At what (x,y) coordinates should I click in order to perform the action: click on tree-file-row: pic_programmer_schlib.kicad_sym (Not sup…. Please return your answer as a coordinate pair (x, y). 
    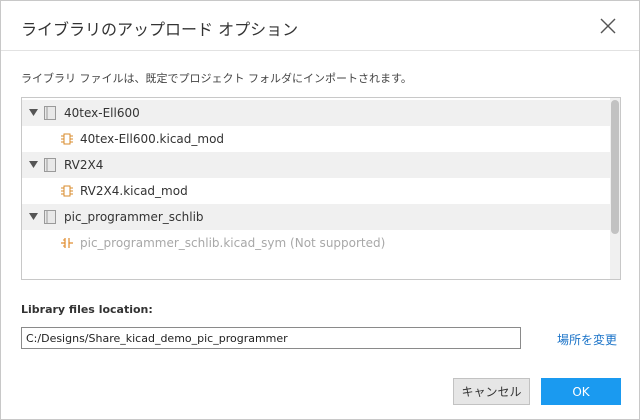
    Looking at the image, I should click on (316, 243).